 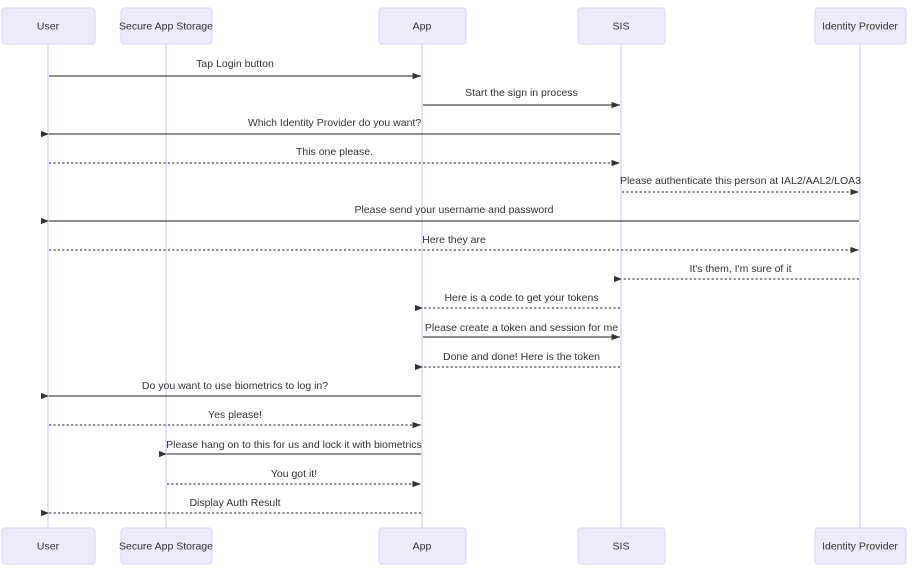 I want to click on message-8: It's them, I'm sure of it, so click(x=736, y=273).